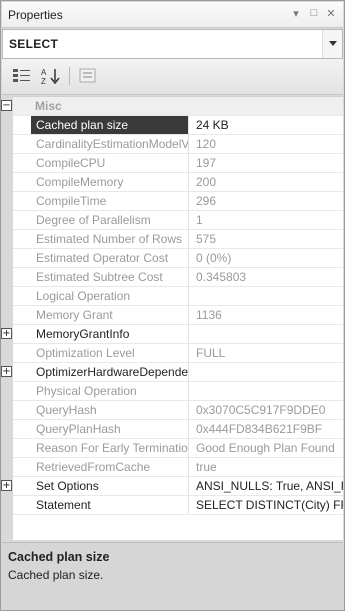 This screenshot has height=611, width=345. What do you see at coordinates (110, 182) in the screenshot?
I see `property-name: CompileMemory` at bounding box center [110, 182].